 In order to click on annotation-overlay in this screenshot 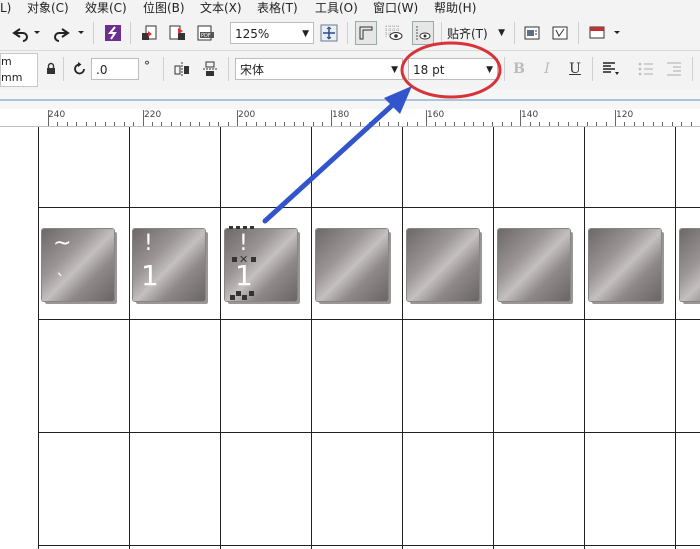, I will do `click(382, 132)`.